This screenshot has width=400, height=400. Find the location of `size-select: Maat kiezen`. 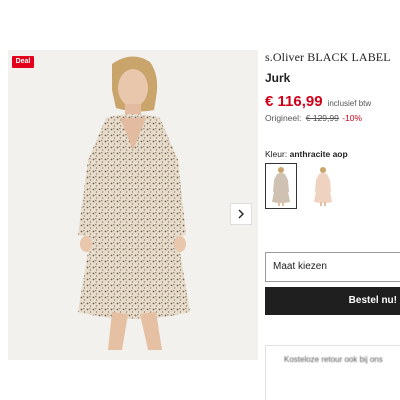

size-select: Maat kiezen is located at coordinates (332, 267).